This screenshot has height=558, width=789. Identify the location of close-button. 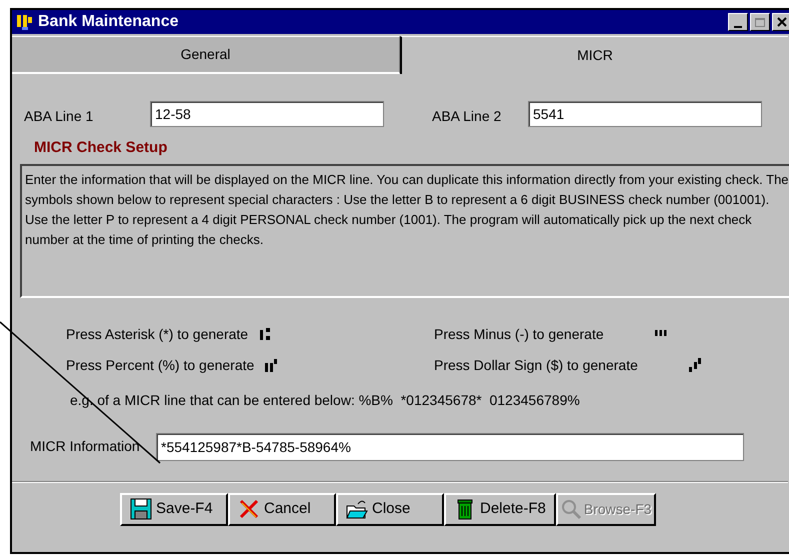
(780, 22).